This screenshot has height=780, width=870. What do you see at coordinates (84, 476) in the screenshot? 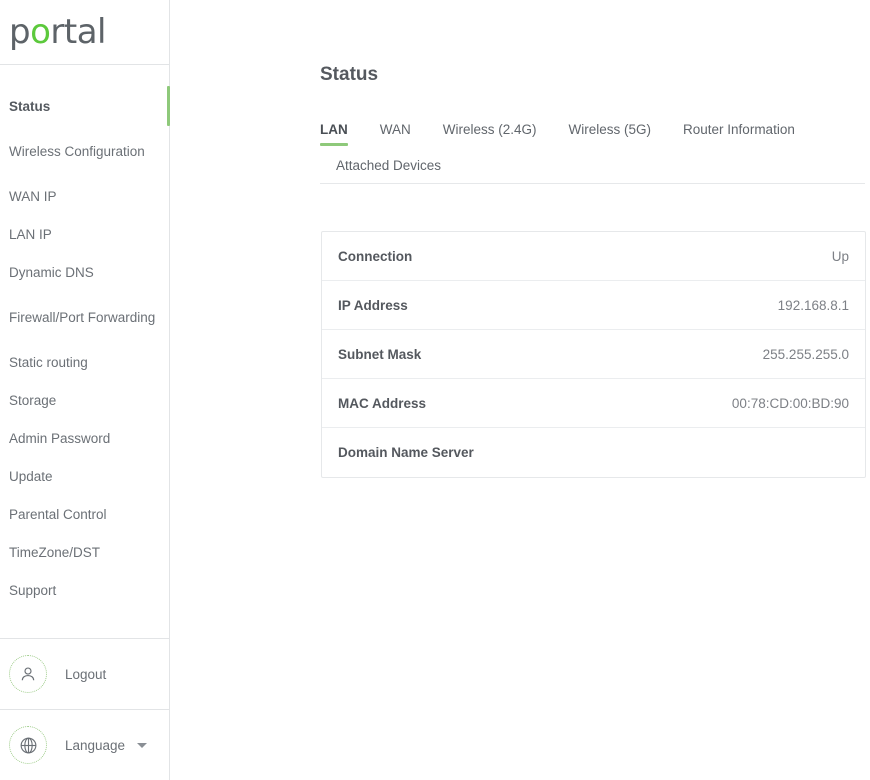
I see `sidebar-item-update: Update` at bounding box center [84, 476].